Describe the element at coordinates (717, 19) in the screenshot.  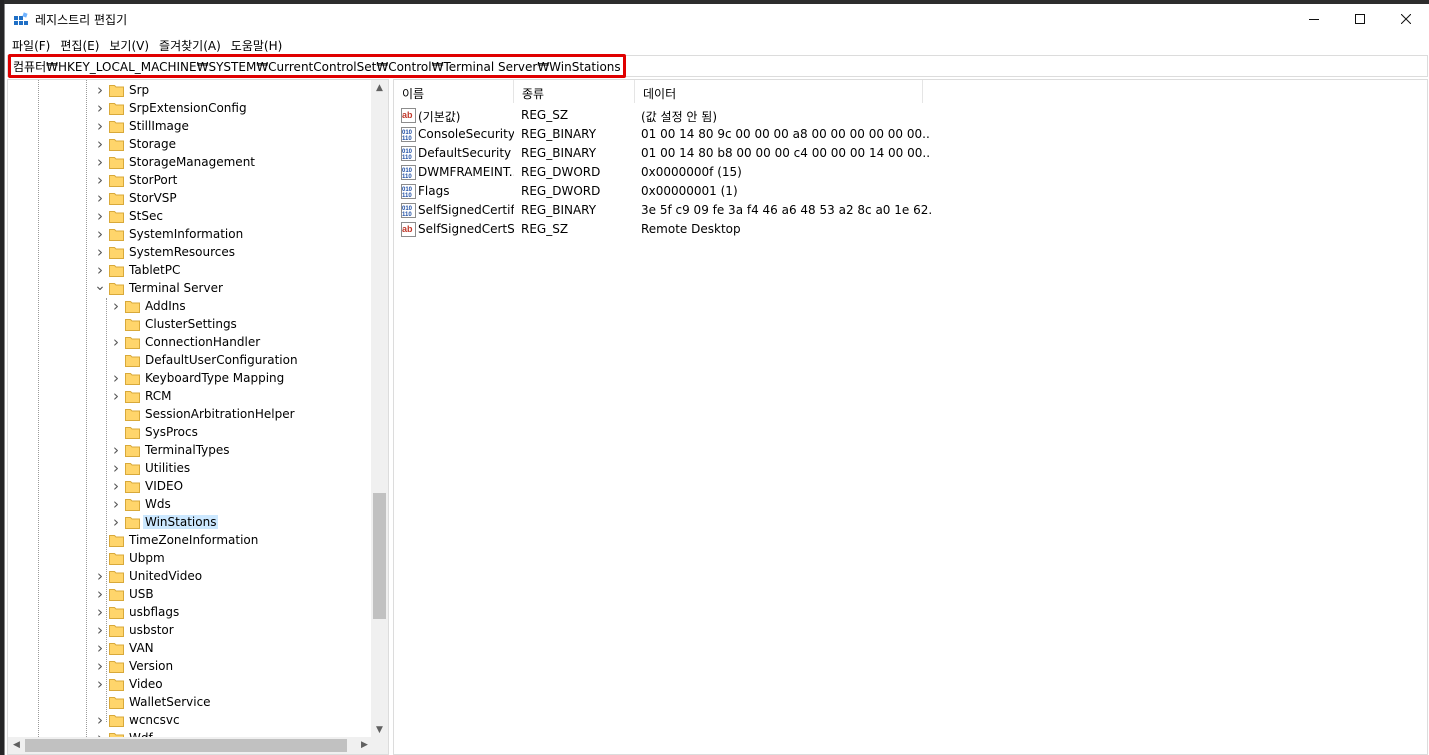
I see `title-bar: 레지스트리 편집기` at that location.